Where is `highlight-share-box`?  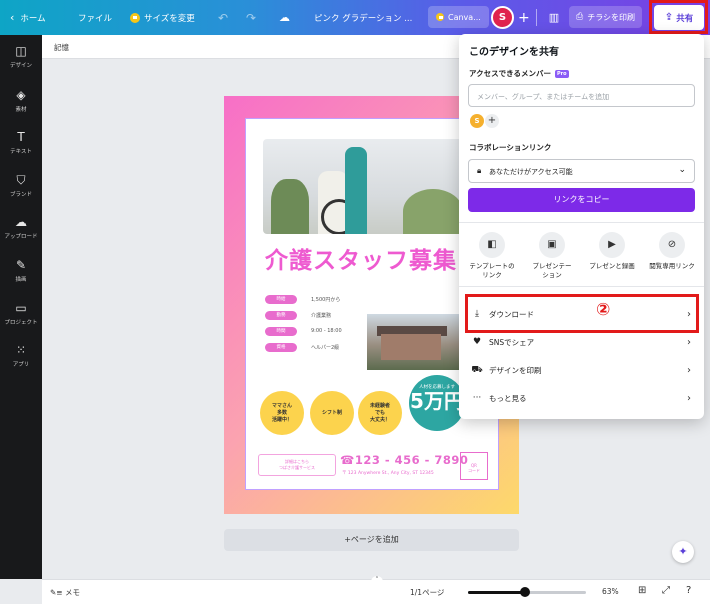 highlight-share-box is located at coordinates (678, 17).